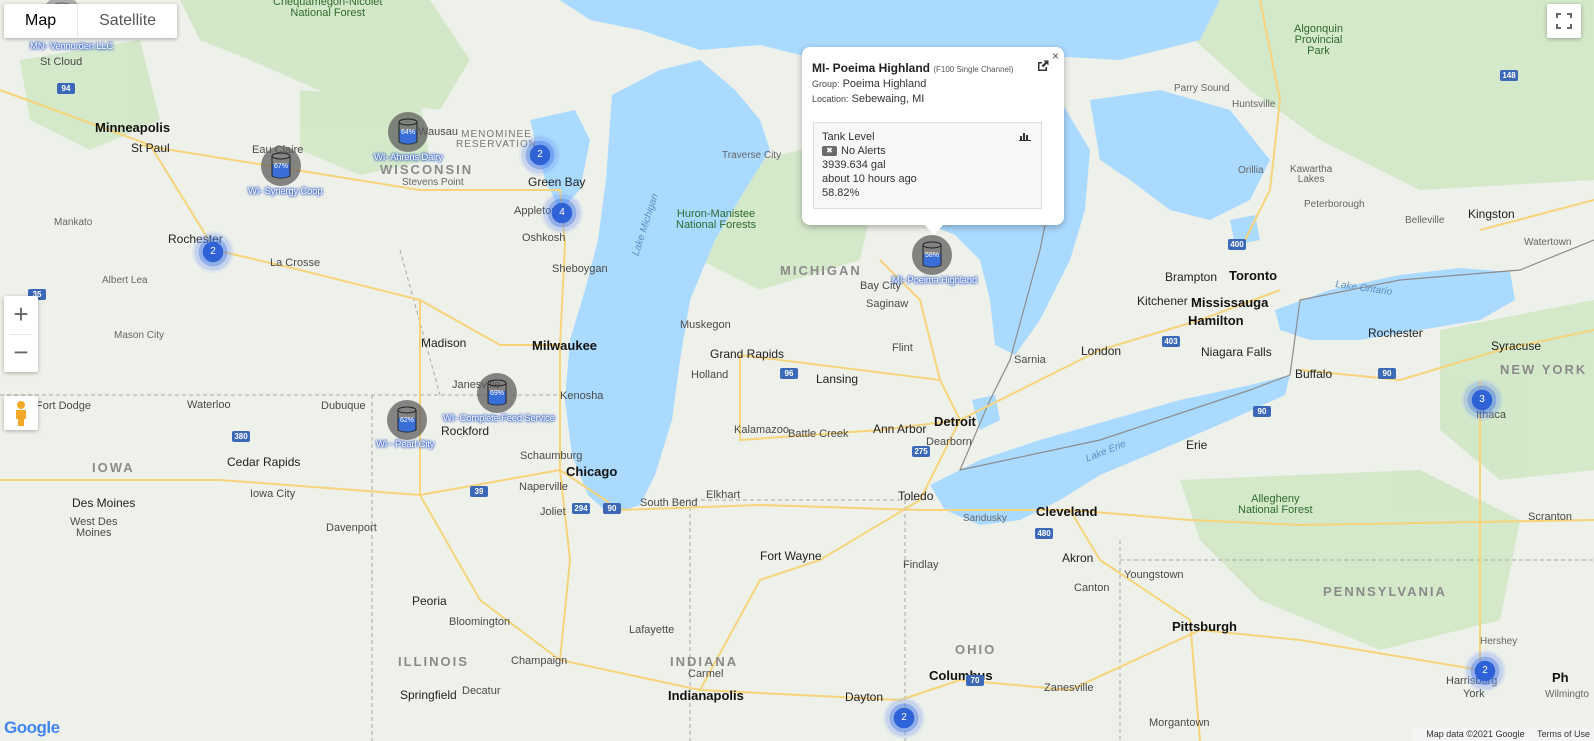  Describe the element at coordinates (973, 69) in the screenshot. I see `device-type: (F100 Single Channel)` at that location.